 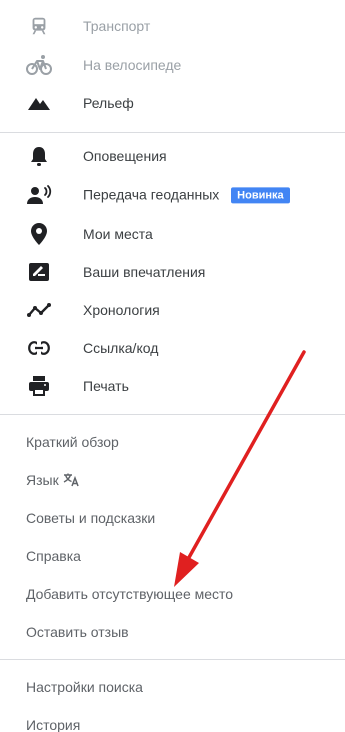 I want to click on my-places-label: Мои места, so click(x=118, y=234).